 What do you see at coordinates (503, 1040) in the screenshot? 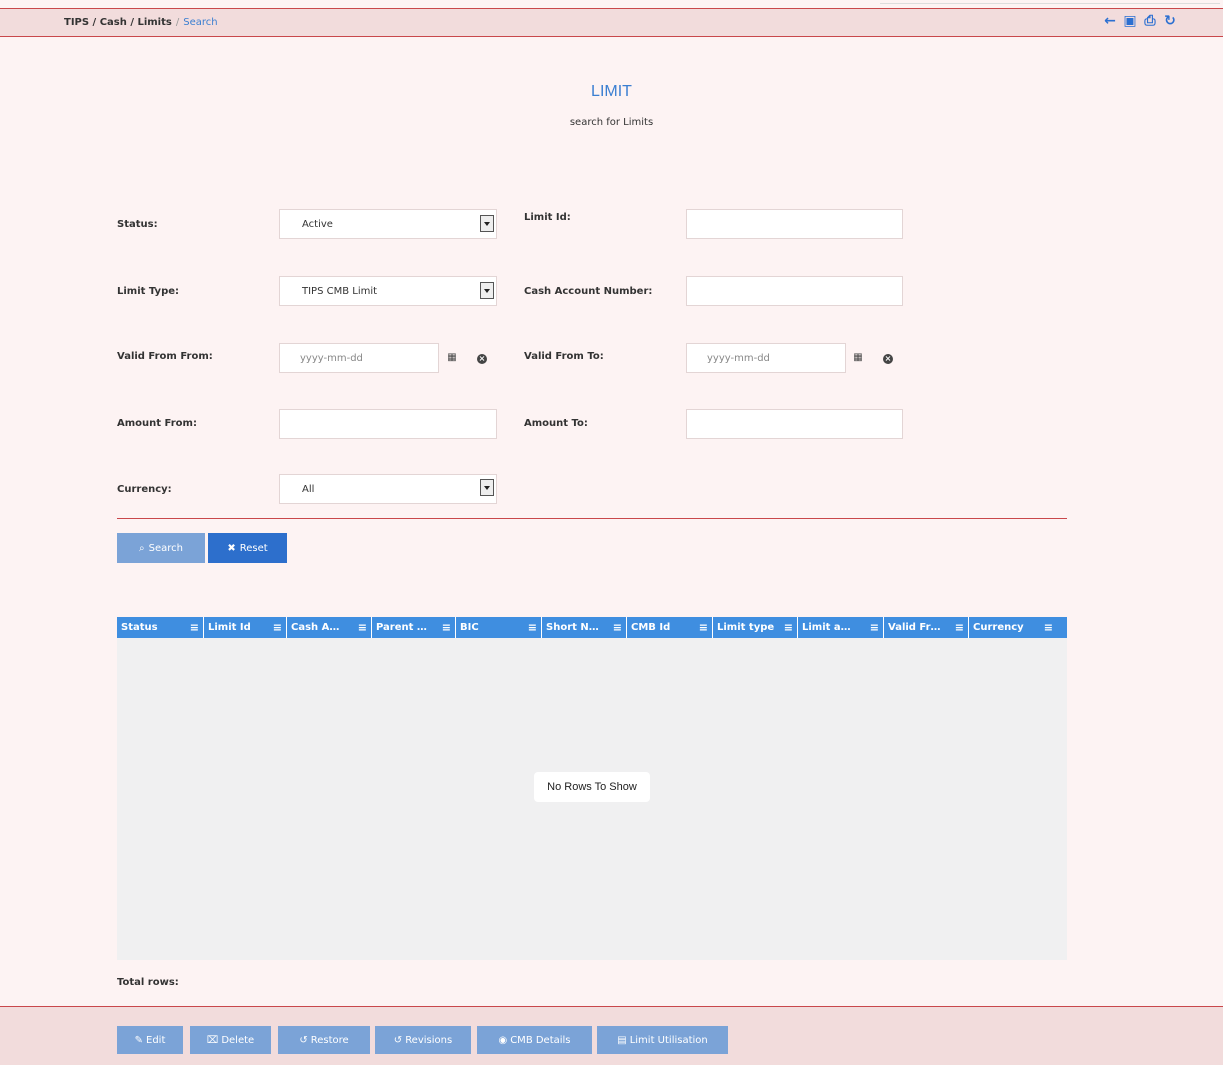
I see `eye-icon: ◉` at bounding box center [503, 1040].